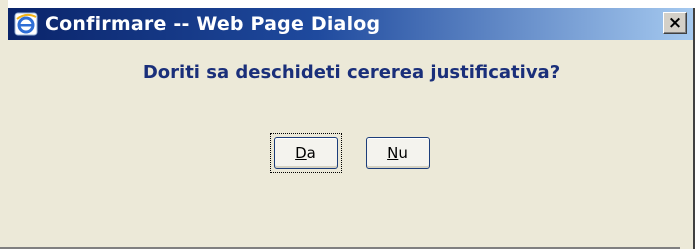 The width and height of the screenshot is (695, 249). What do you see at coordinates (311, 153) in the screenshot?
I see `yes-label-rest: a` at bounding box center [311, 153].